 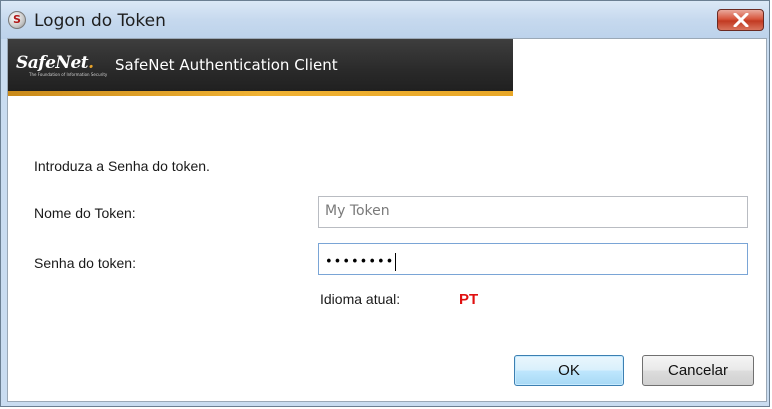 I want to click on banner-title: SafeNet Authentication Client, so click(x=226, y=65).